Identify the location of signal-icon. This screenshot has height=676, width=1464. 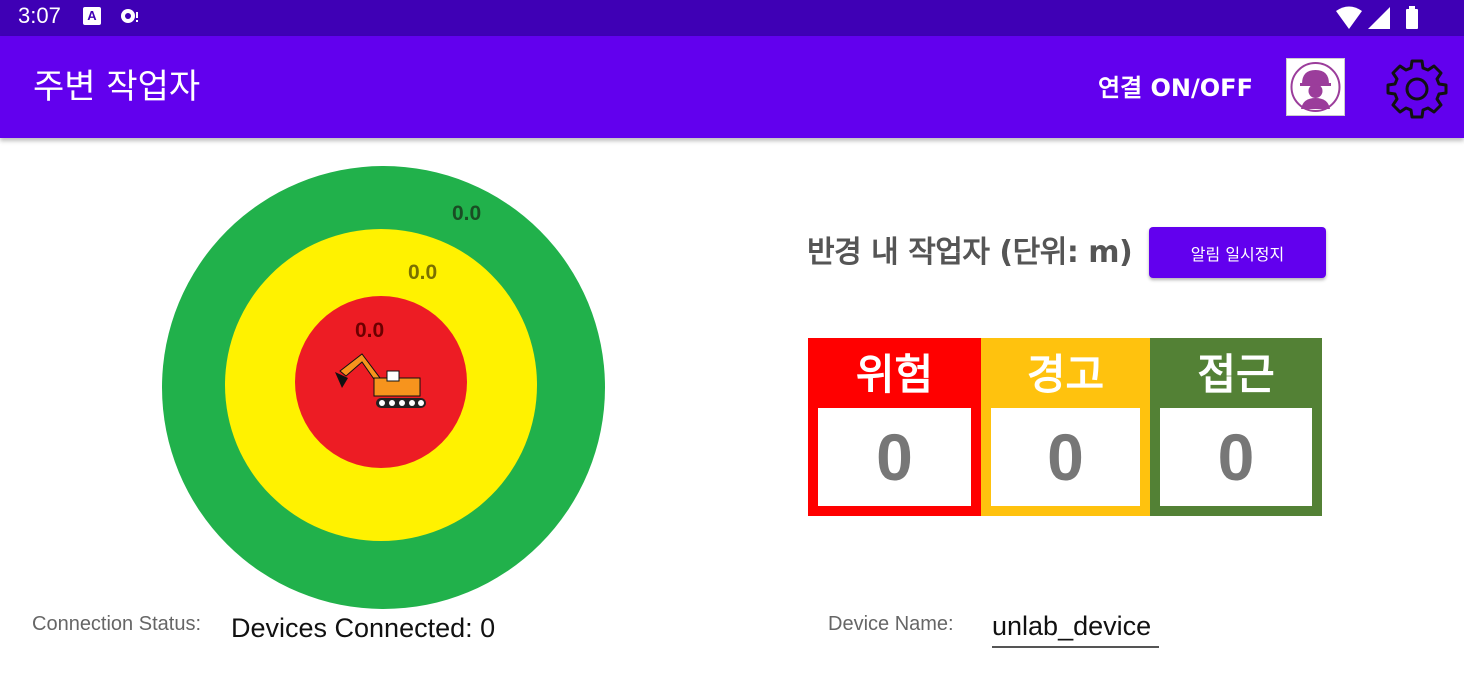
(1379, 18).